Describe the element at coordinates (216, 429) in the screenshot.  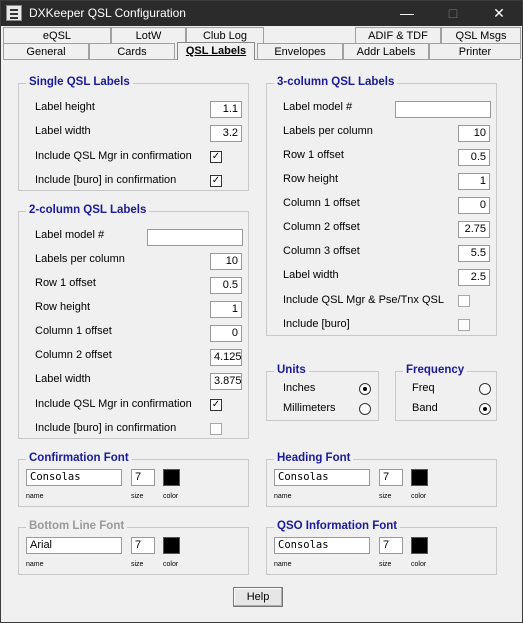
I see `two-col-buro-checkbox` at that location.